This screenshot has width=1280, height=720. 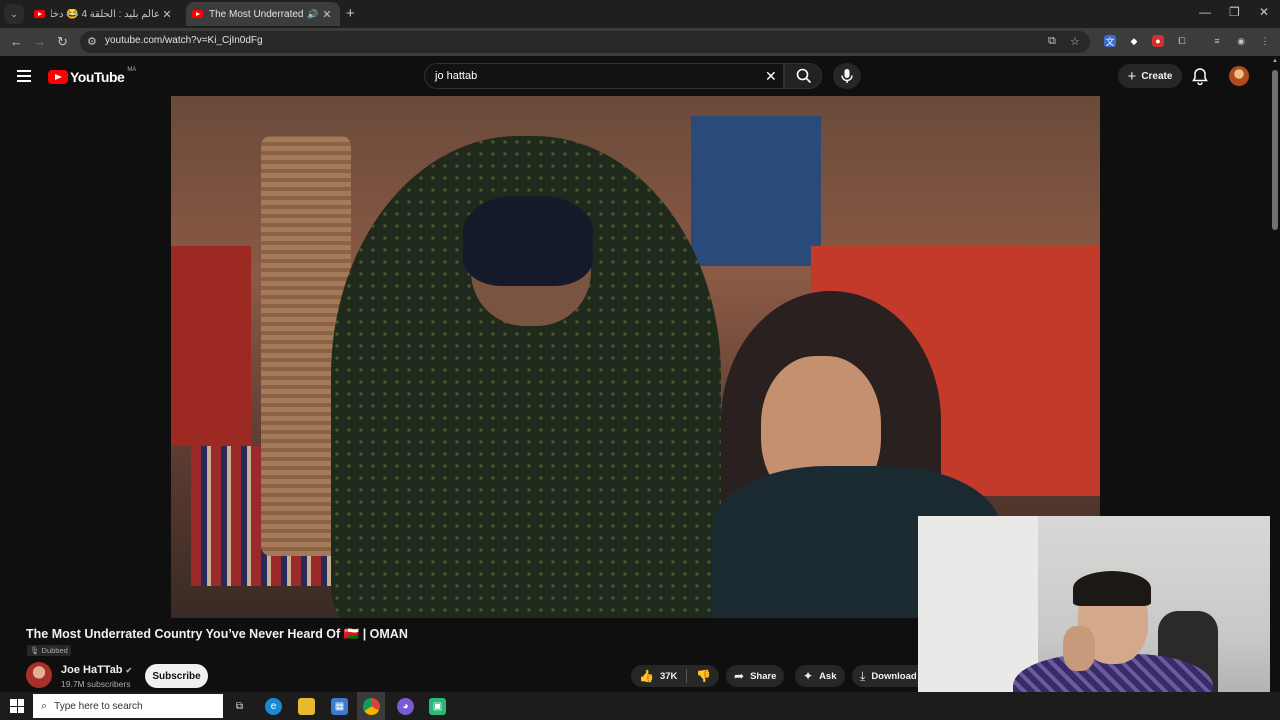 What do you see at coordinates (35, 650) in the screenshot?
I see `dubbed-icon: 🎙` at bounding box center [35, 650].